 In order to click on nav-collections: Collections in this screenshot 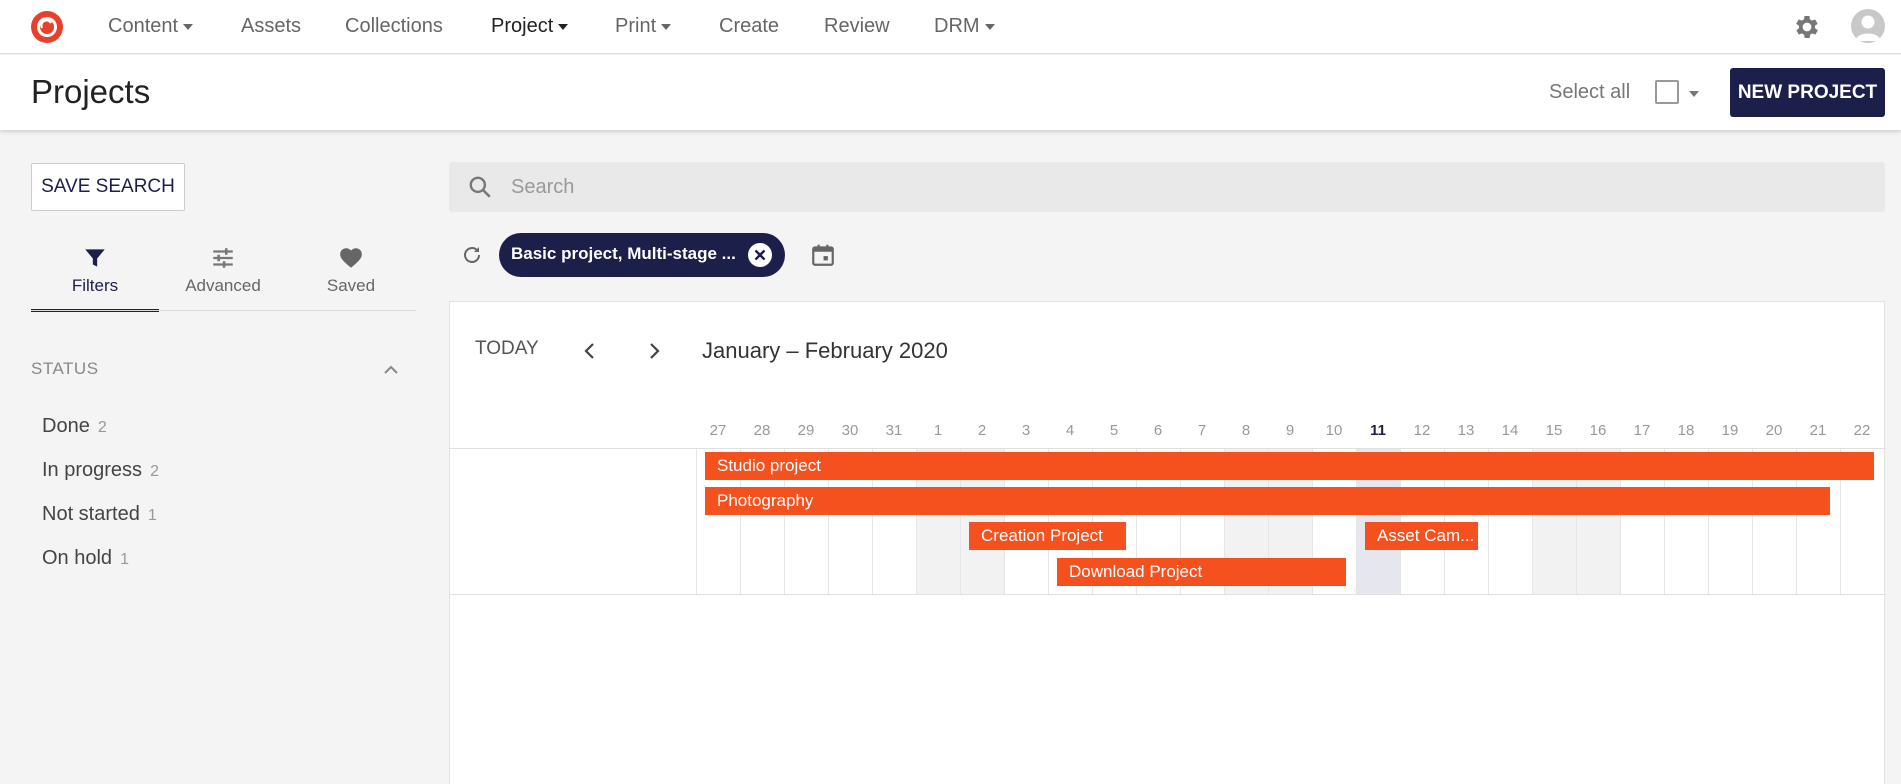, I will do `click(394, 27)`.